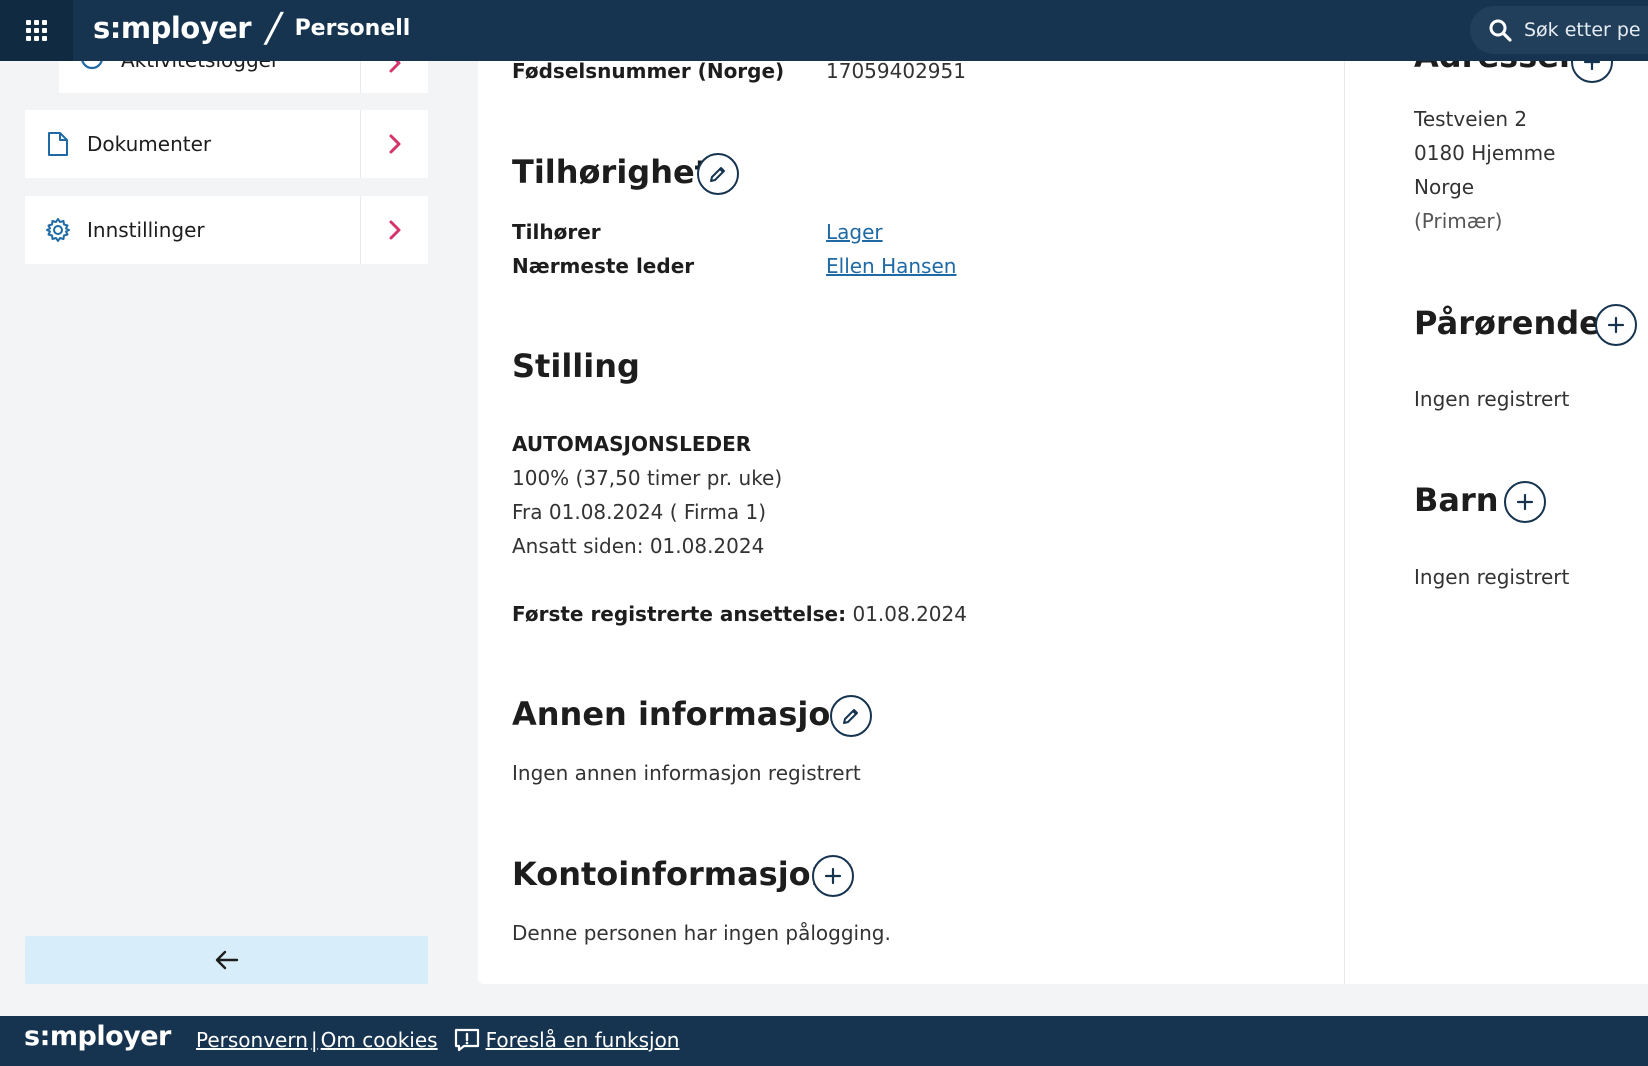  I want to click on foresla-funksjon-link: Foreslå en funksjon, so click(583, 1040).